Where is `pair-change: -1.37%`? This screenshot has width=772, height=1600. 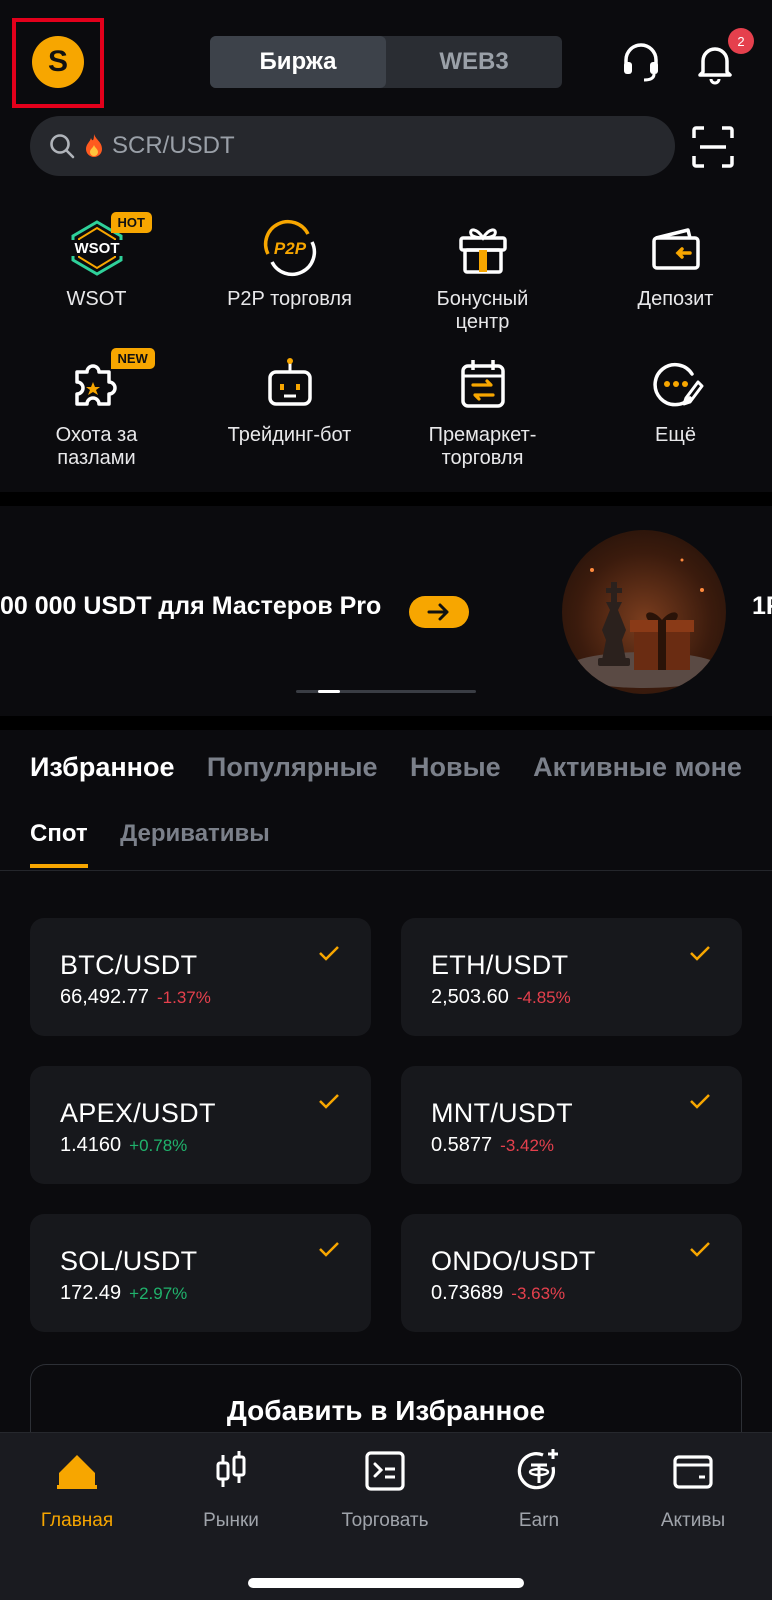
pair-change: -1.37% is located at coordinates (183, 997).